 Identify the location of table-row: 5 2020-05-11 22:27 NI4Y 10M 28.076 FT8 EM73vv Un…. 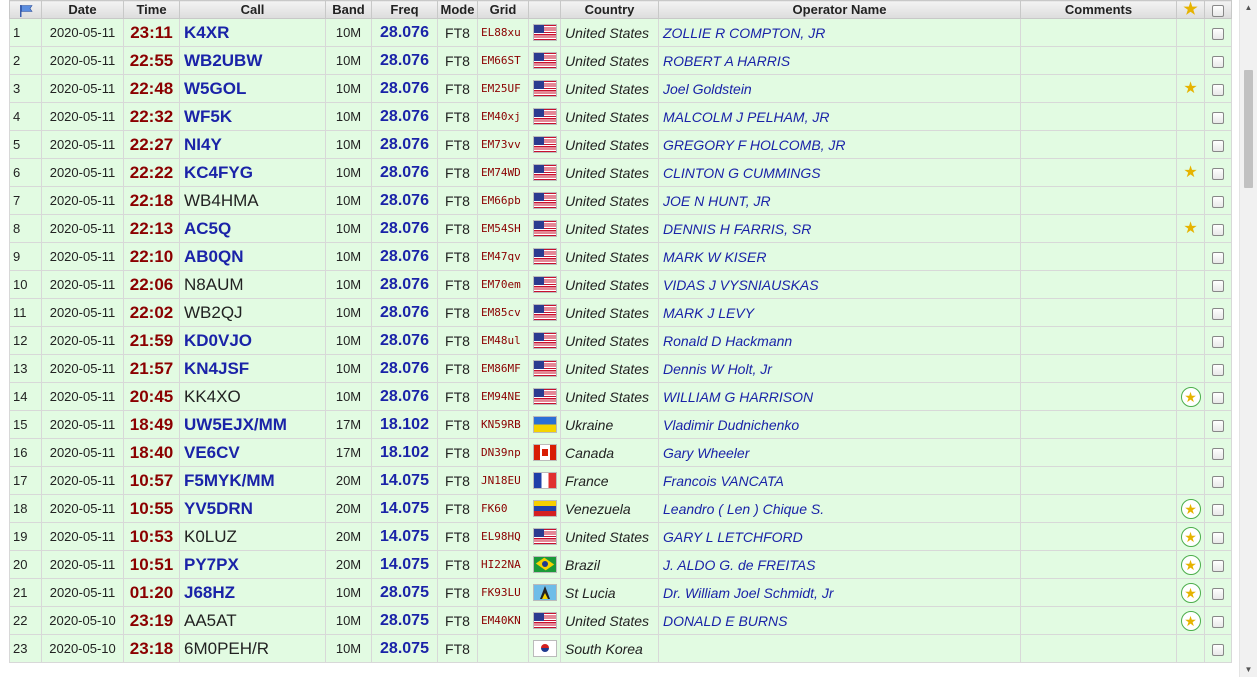
(620, 144).